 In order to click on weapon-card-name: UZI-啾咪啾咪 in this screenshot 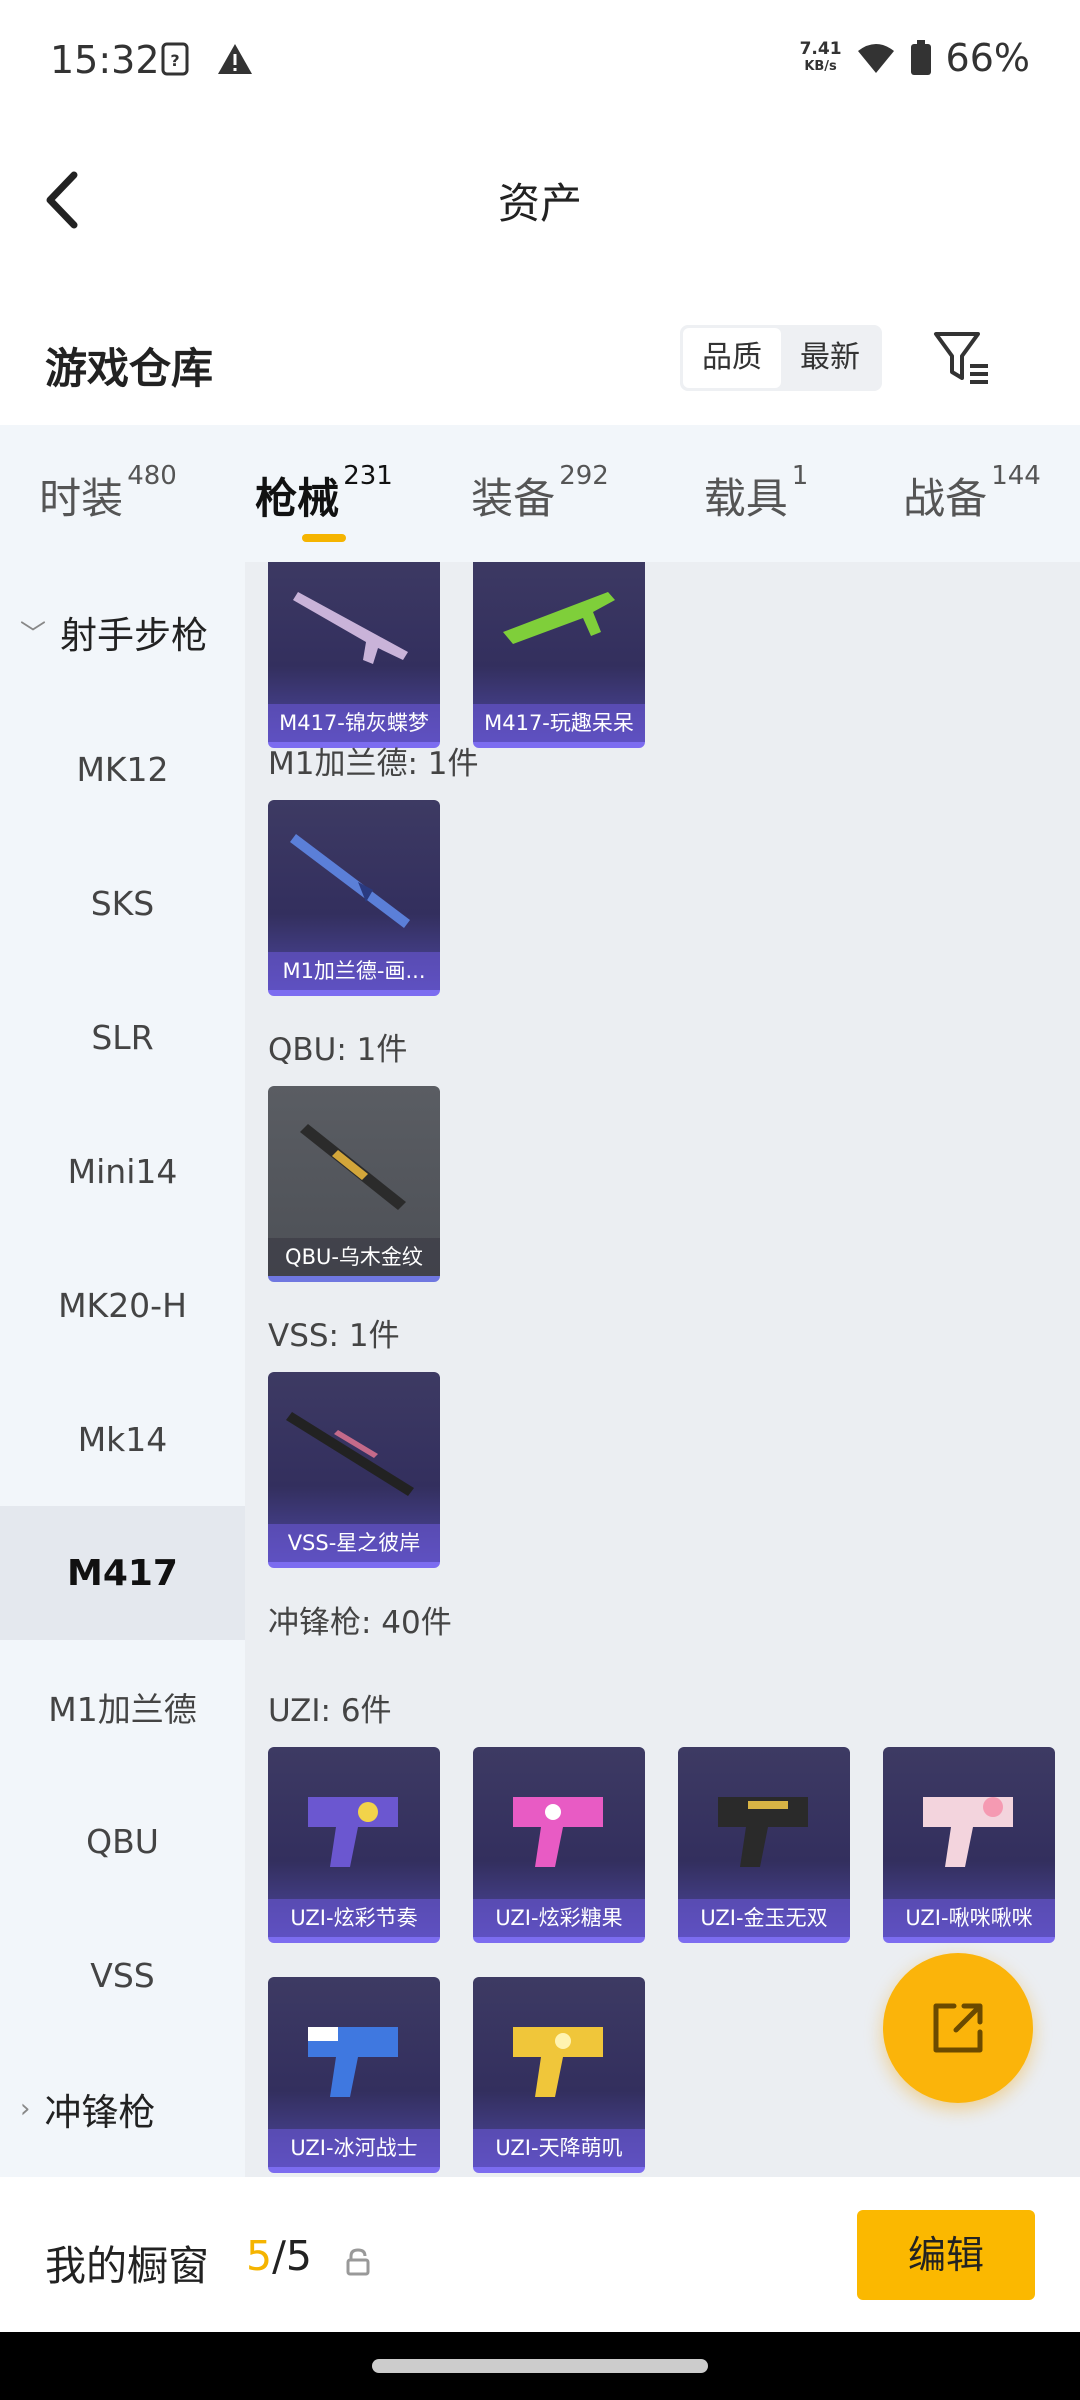, I will do `click(969, 1918)`.